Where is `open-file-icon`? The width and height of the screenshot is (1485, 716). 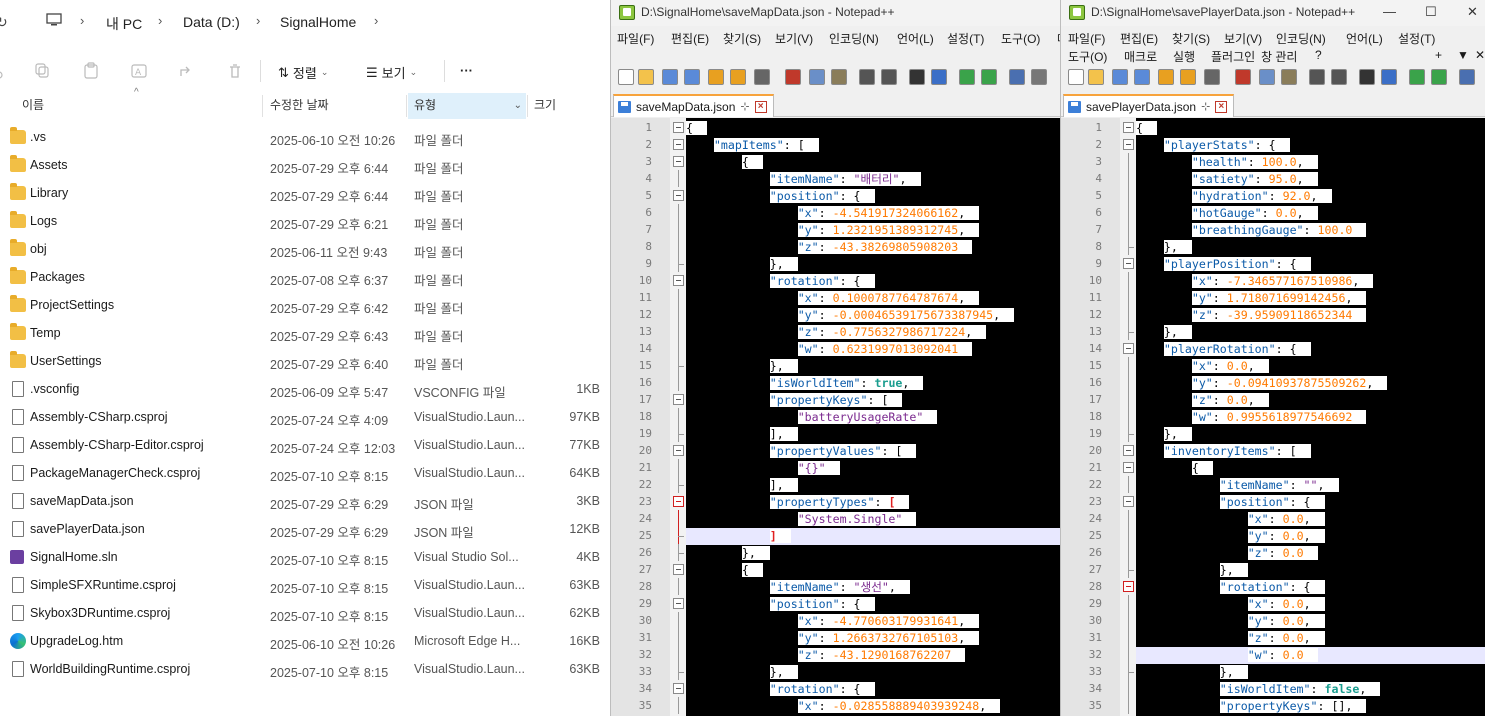
open-file-icon is located at coordinates (1096, 77).